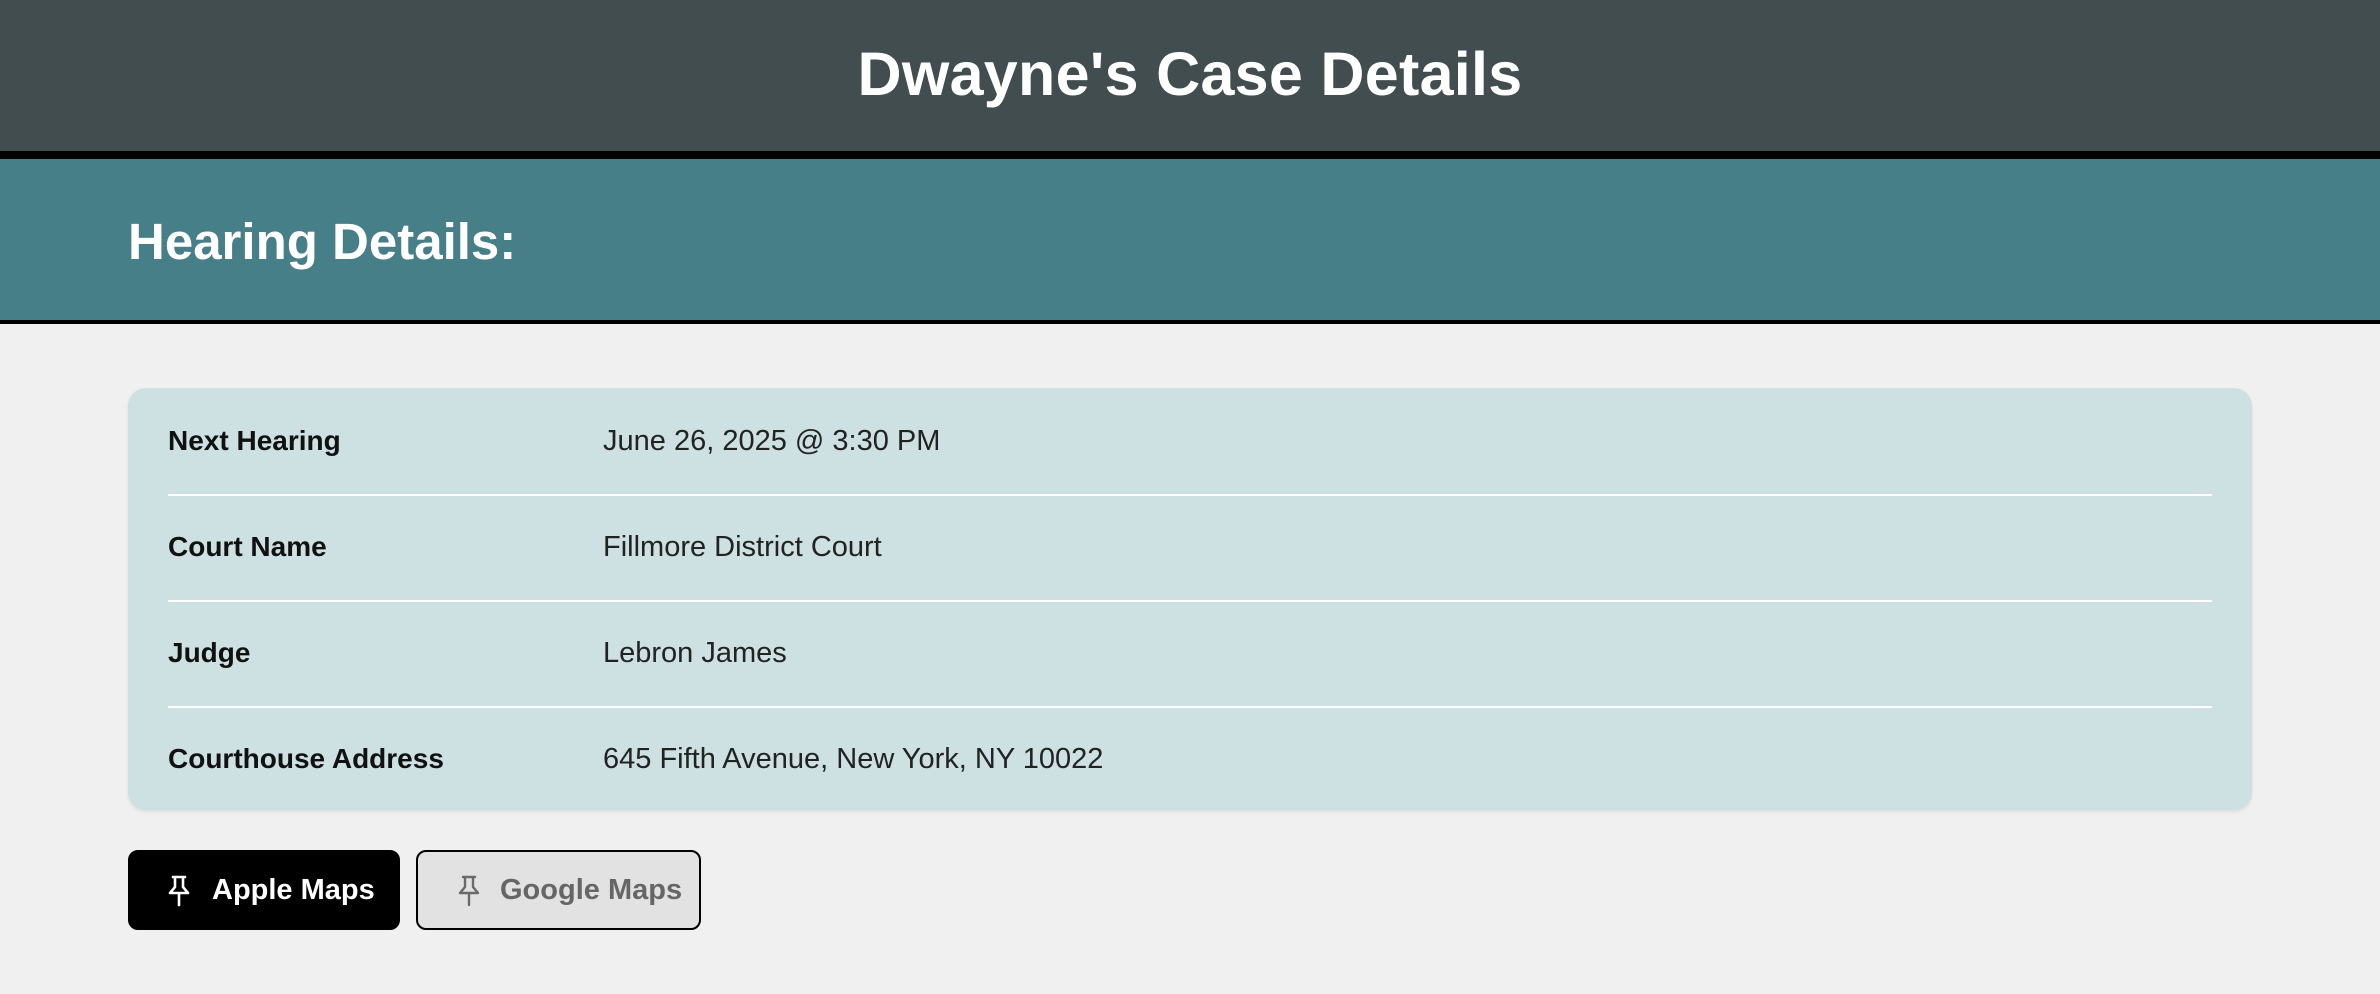 Image resolution: width=2380 pixels, height=994 pixels. What do you see at coordinates (1190, 73) in the screenshot?
I see `page-title: Dwayne's Case Details` at bounding box center [1190, 73].